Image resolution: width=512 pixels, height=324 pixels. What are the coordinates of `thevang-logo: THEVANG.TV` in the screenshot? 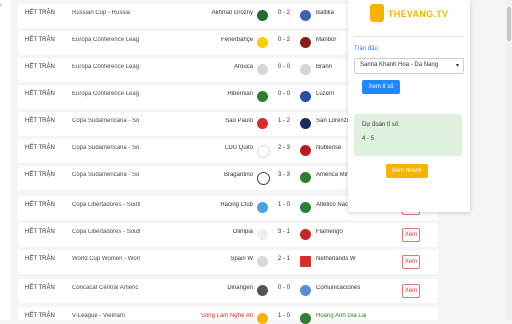 It's located at (410, 15).